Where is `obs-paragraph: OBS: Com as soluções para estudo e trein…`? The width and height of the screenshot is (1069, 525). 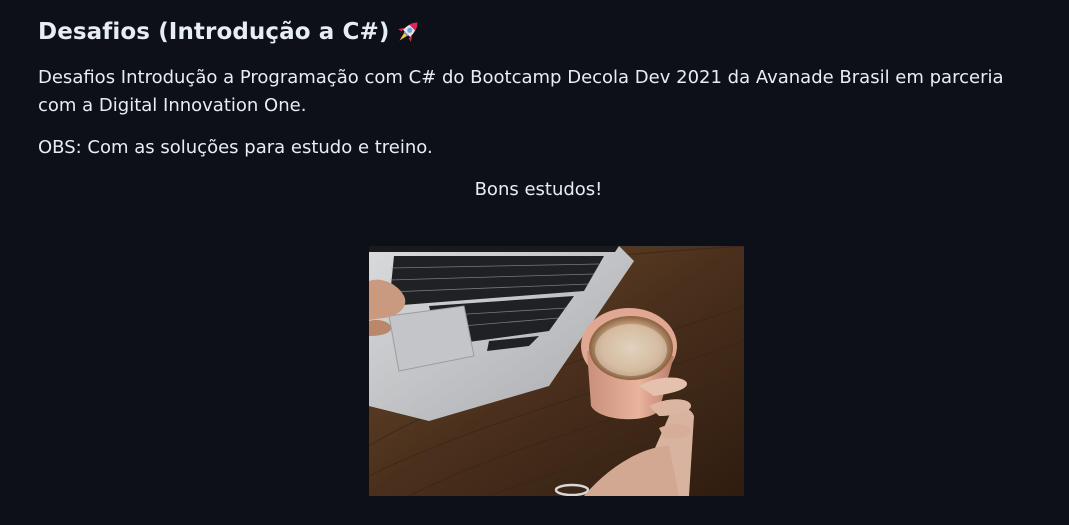 obs-paragraph: OBS: Com as soluções para estudo e trein… is located at coordinates (235, 147).